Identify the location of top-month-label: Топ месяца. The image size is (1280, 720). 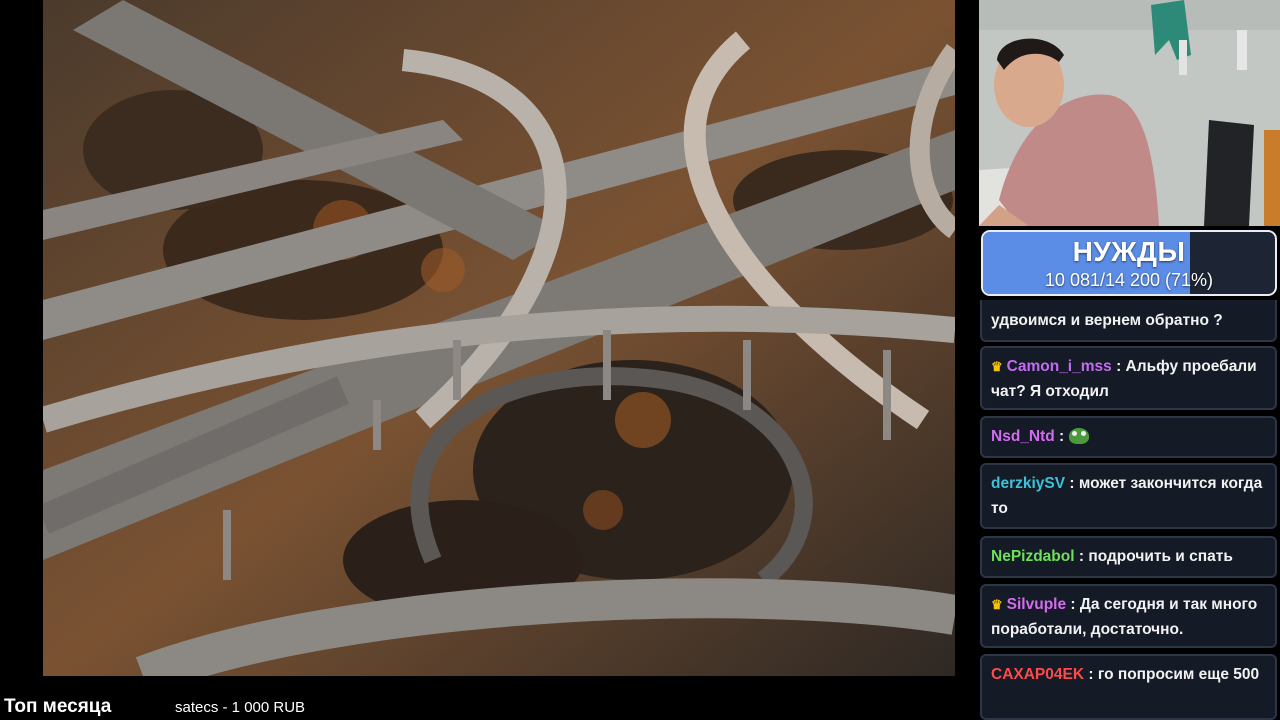
(58, 706).